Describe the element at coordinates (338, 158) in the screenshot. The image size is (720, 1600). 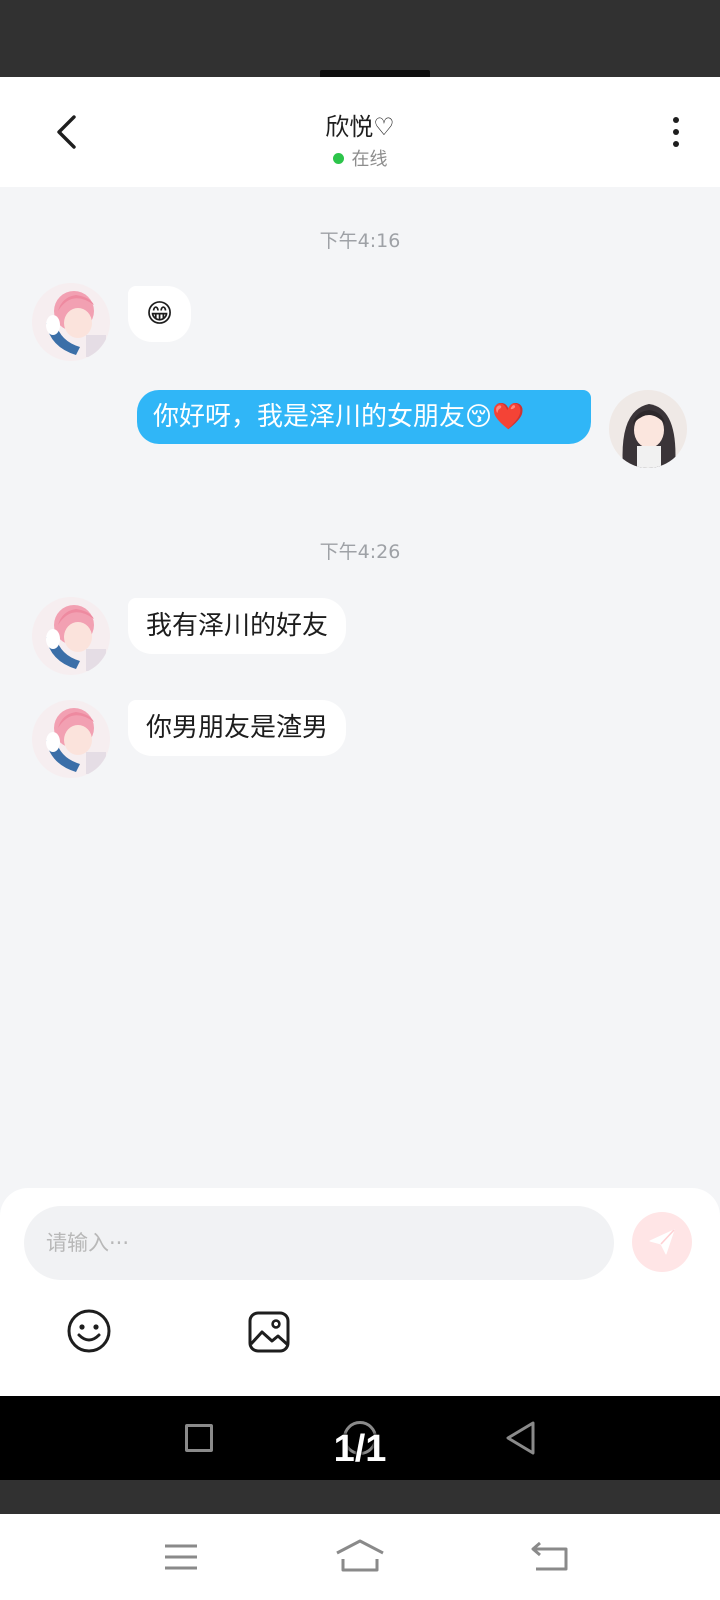
I see `online-dot-icon` at that location.